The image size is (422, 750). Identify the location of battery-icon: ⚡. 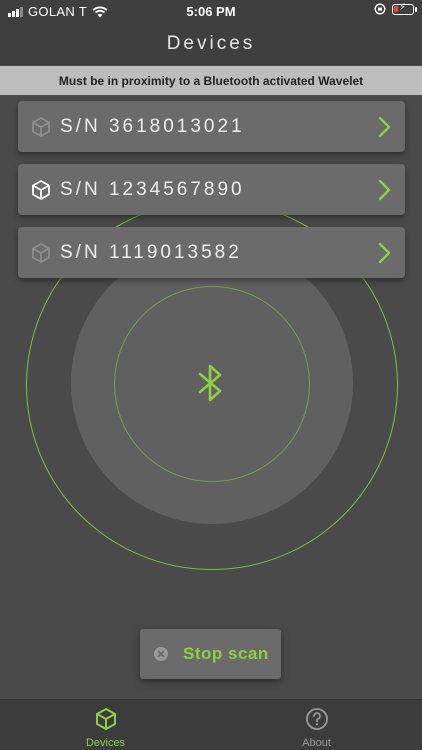
(404, 8).